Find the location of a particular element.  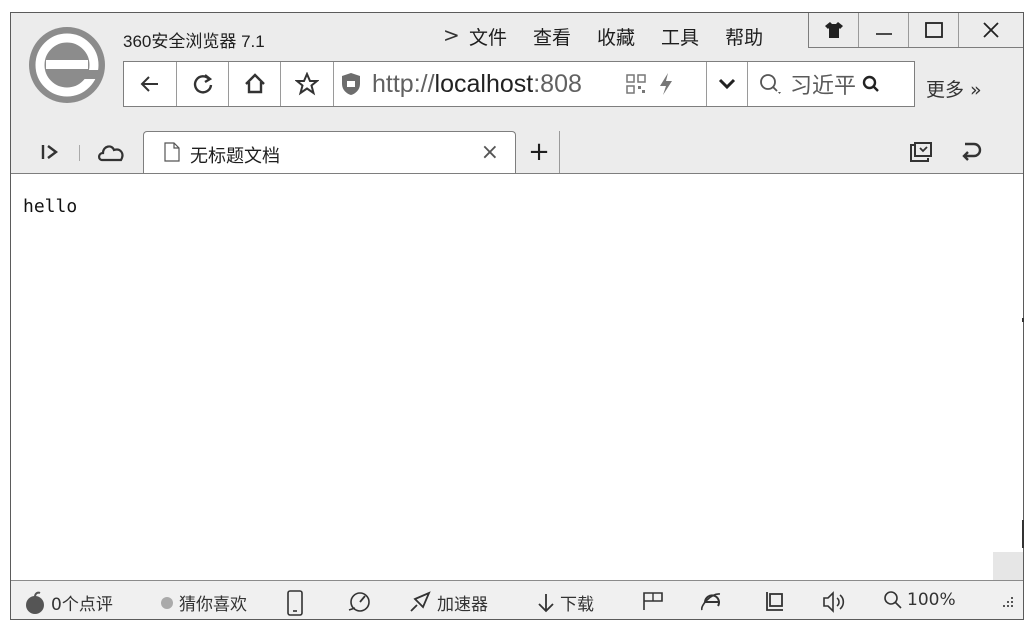

skin-button is located at coordinates (834, 30).